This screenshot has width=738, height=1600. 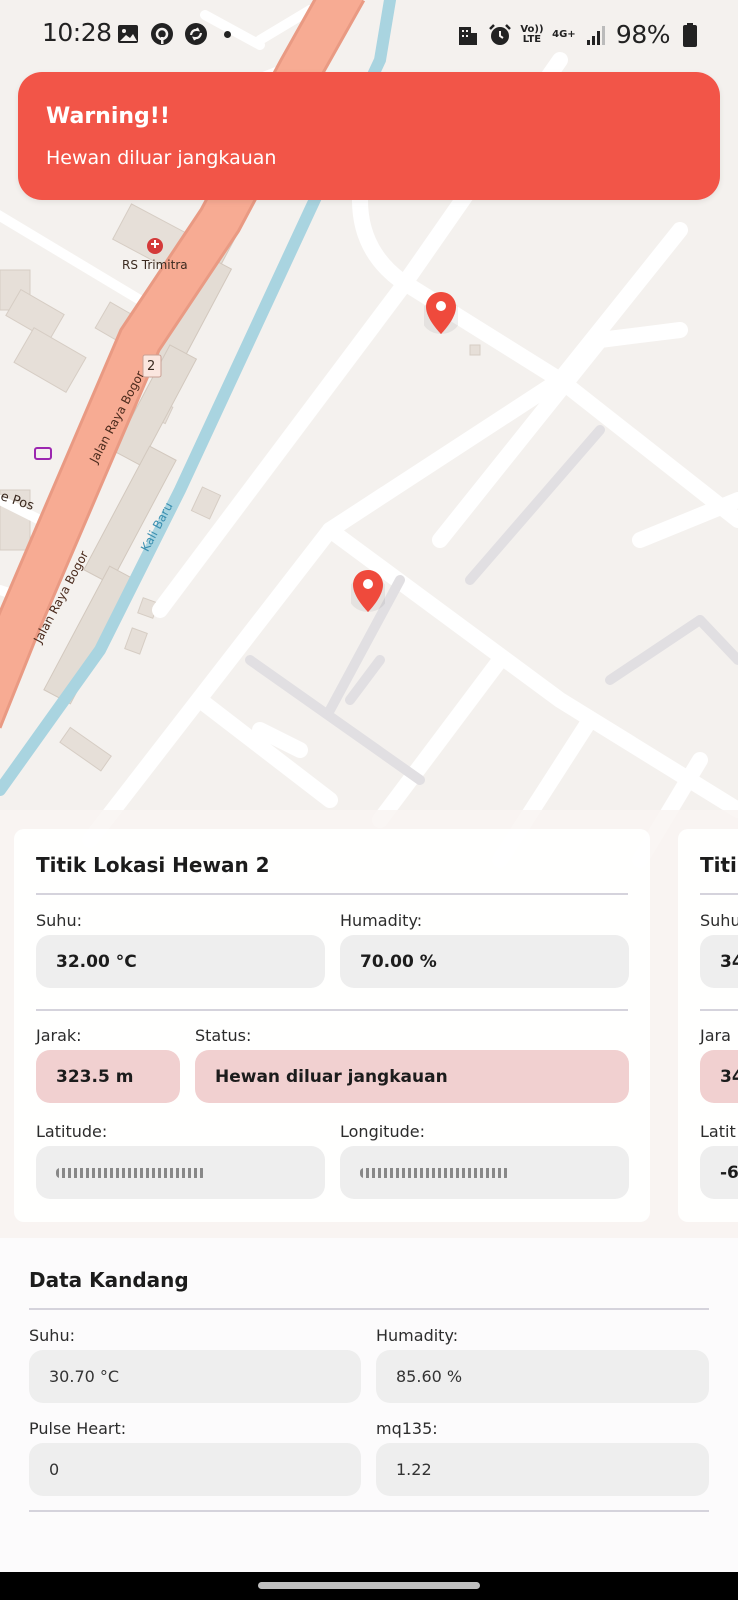 What do you see at coordinates (161, 158) in the screenshot?
I see `warning-message: Hewan diluar jangkauan` at bounding box center [161, 158].